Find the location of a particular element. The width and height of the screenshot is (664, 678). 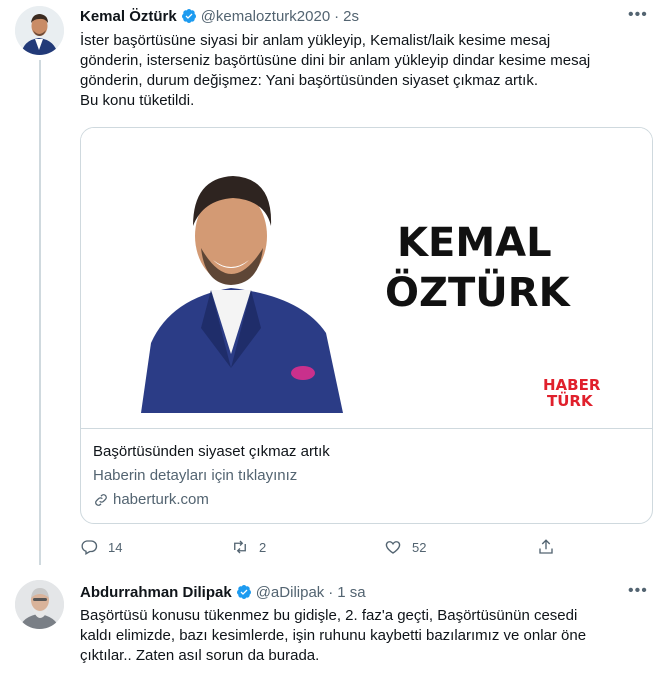

retweet-icon is located at coordinates (240, 547).